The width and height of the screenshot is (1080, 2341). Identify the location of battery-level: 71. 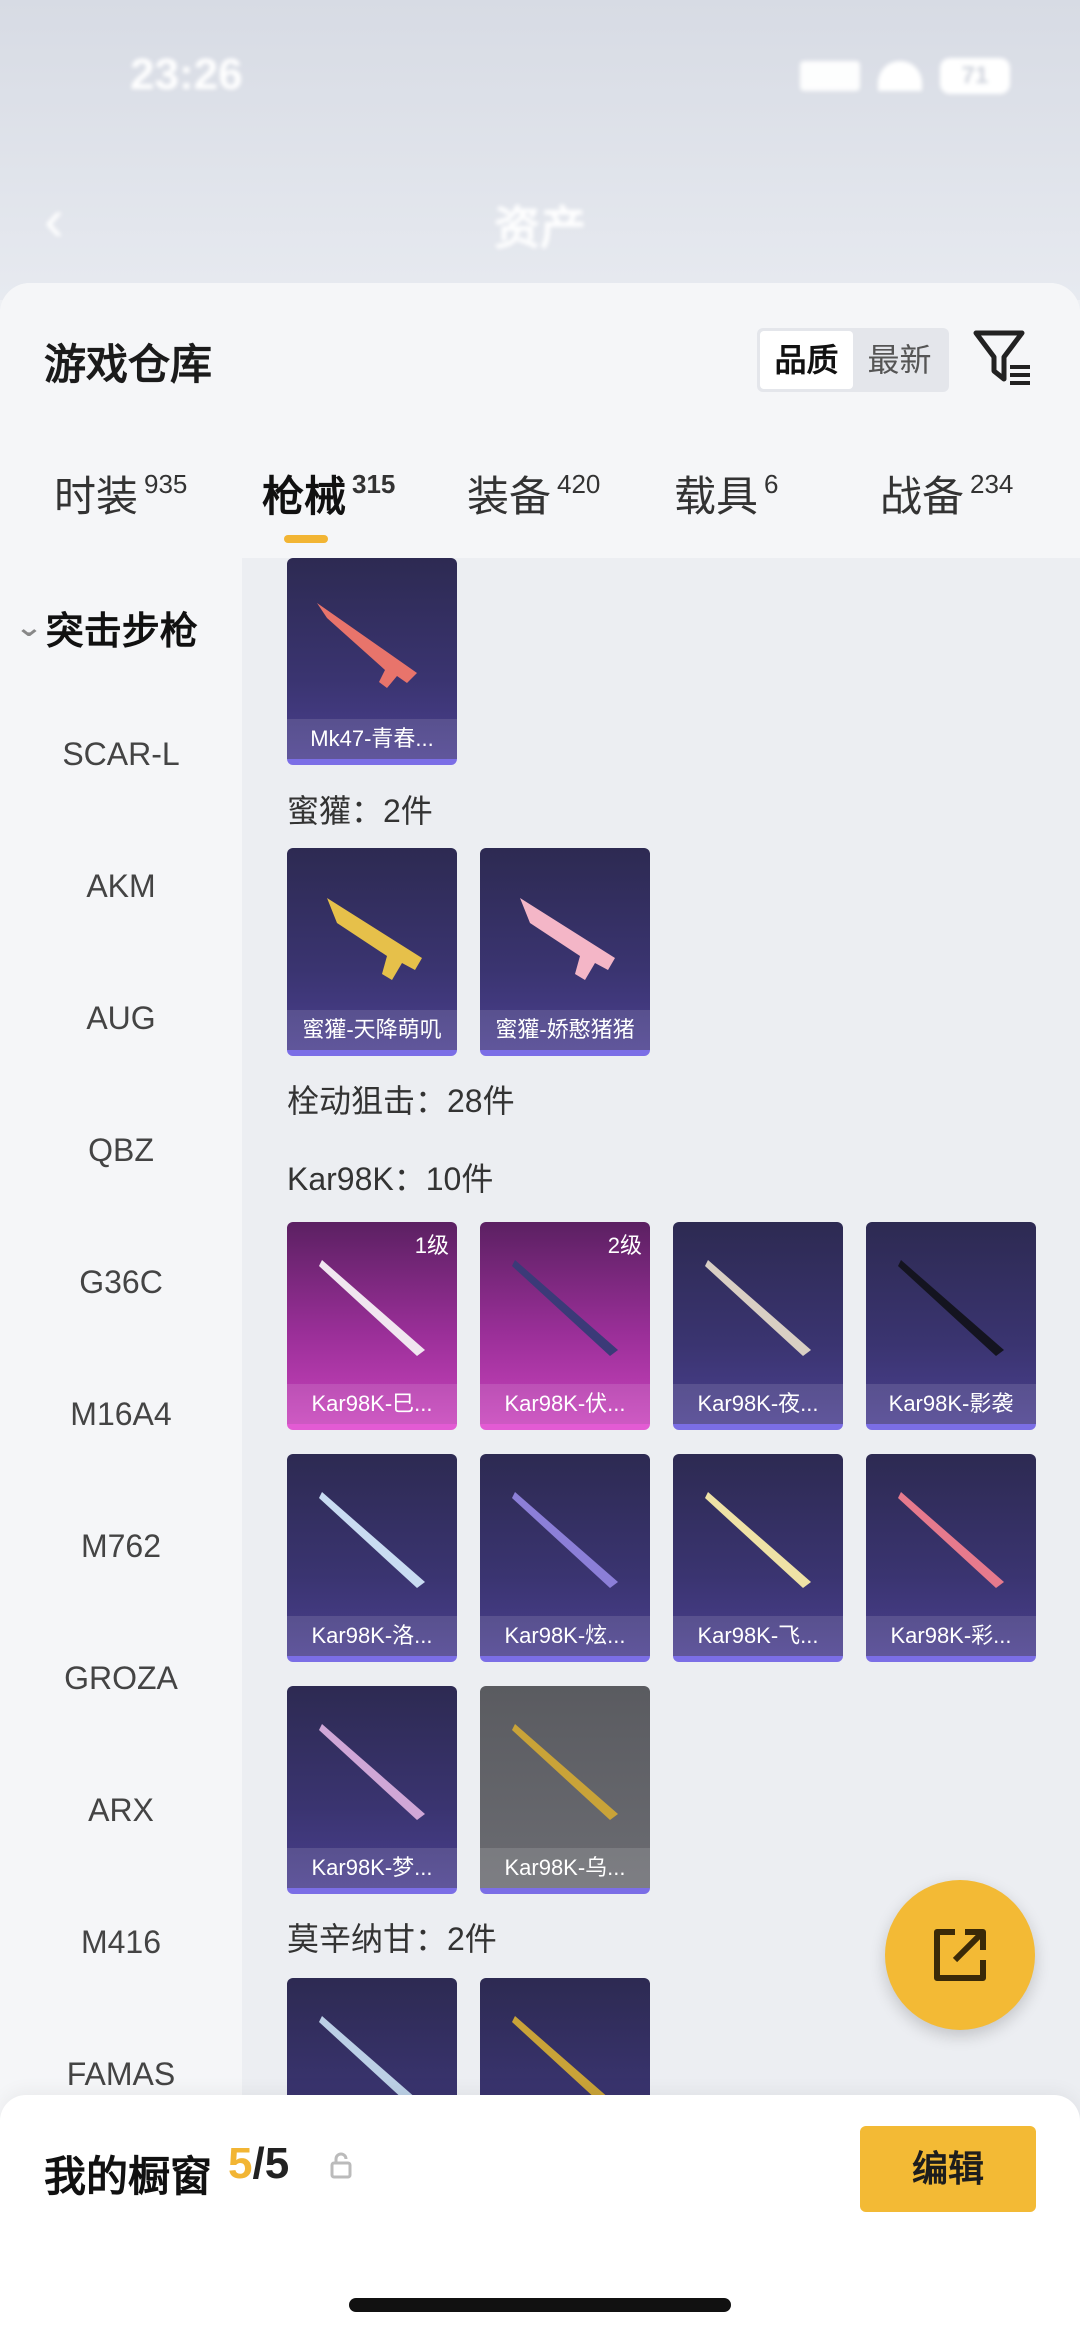
(975, 75).